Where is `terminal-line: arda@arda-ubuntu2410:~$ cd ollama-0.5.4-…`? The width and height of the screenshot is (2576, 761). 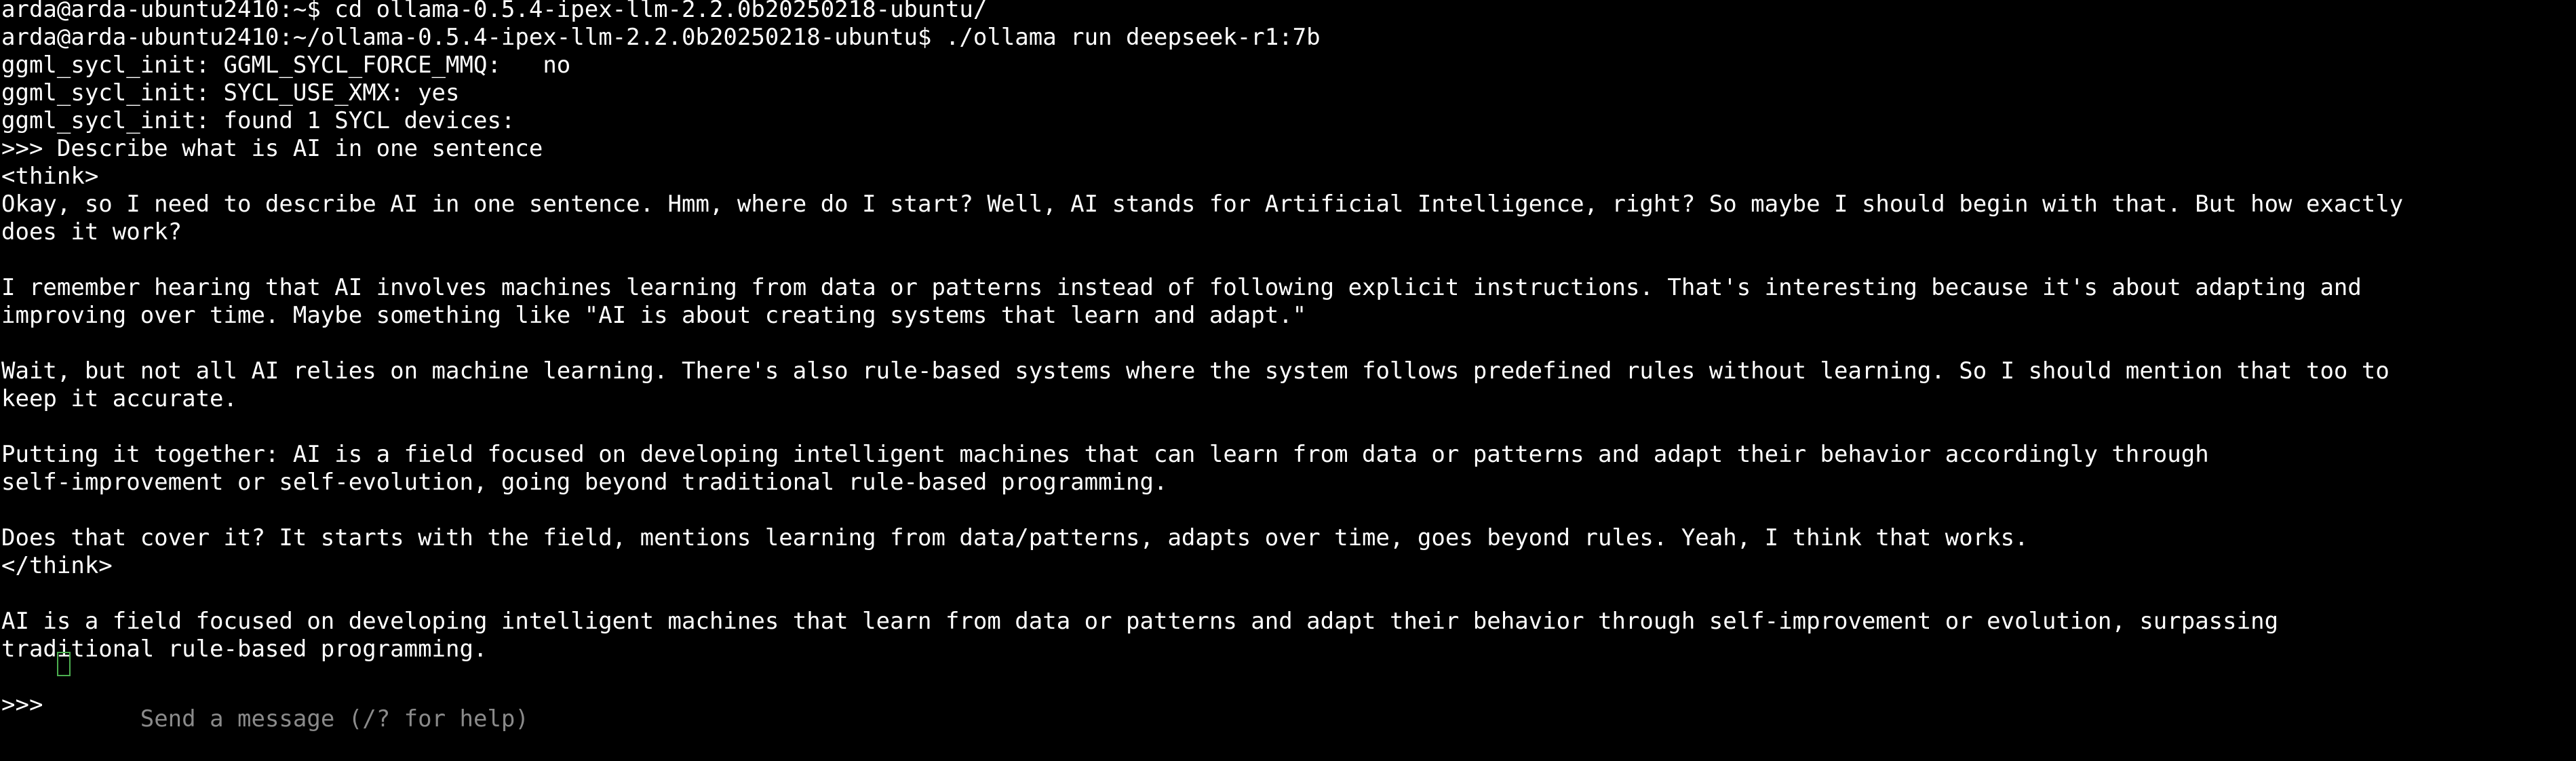 terminal-line: arda@arda-ubuntu2410:~$ cd ollama-0.5.4-… is located at coordinates (494, 11).